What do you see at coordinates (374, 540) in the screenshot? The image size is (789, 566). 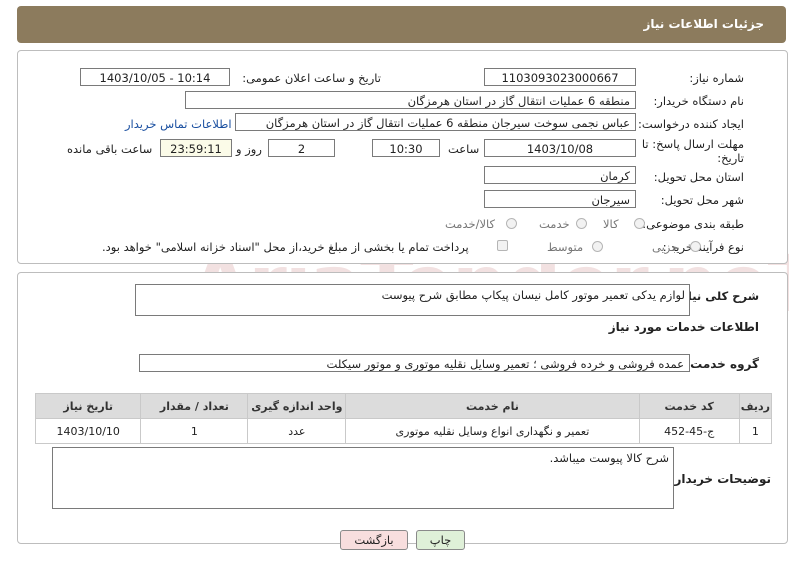 I see `back-button: بازگشت` at bounding box center [374, 540].